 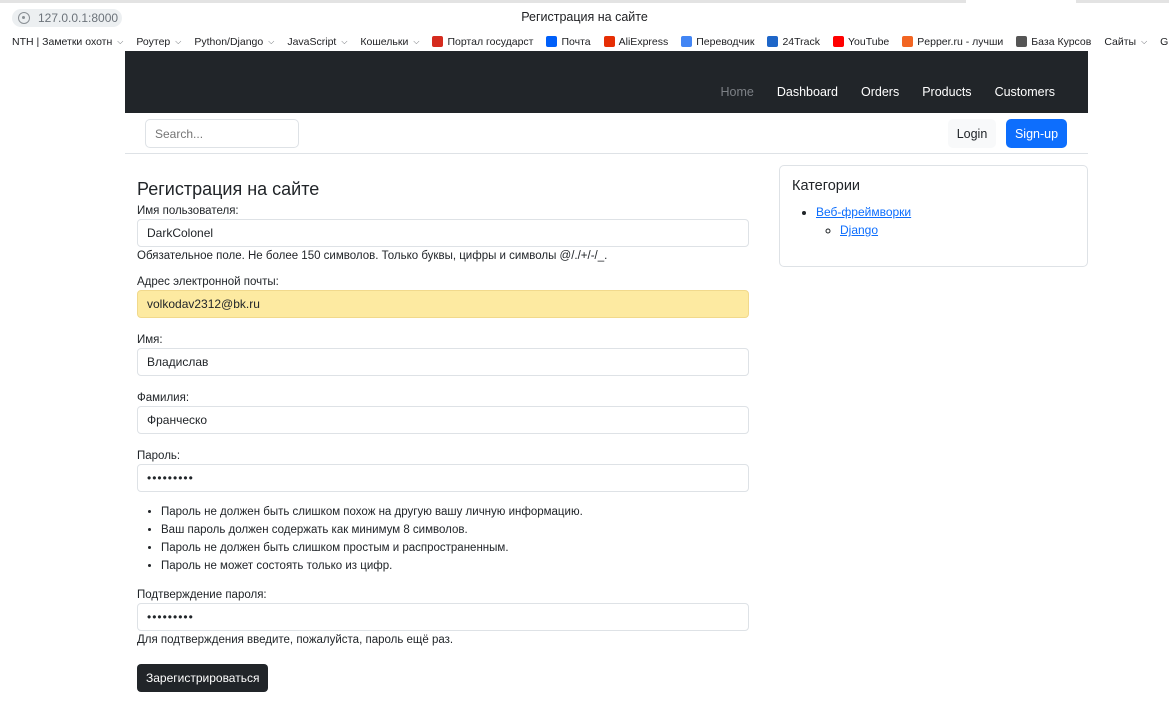 I want to click on bookmark-label: Переводчик, so click(x=725, y=41).